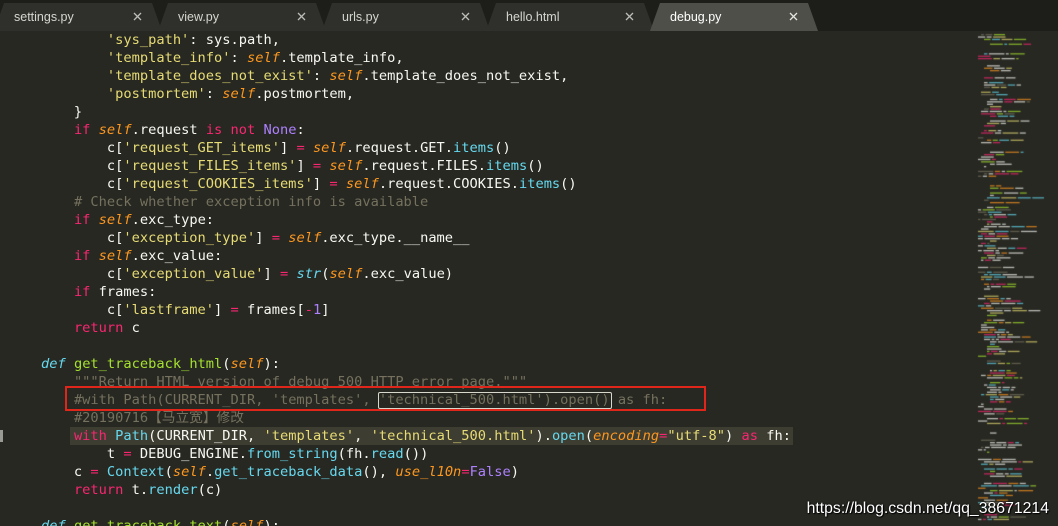 This screenshot has height=526, width=1058. What do you see at coordinates (206, 58) in the screenshot?
I see `code-line: 'template_info': self.template_info,` at bounding box center [206, 58].